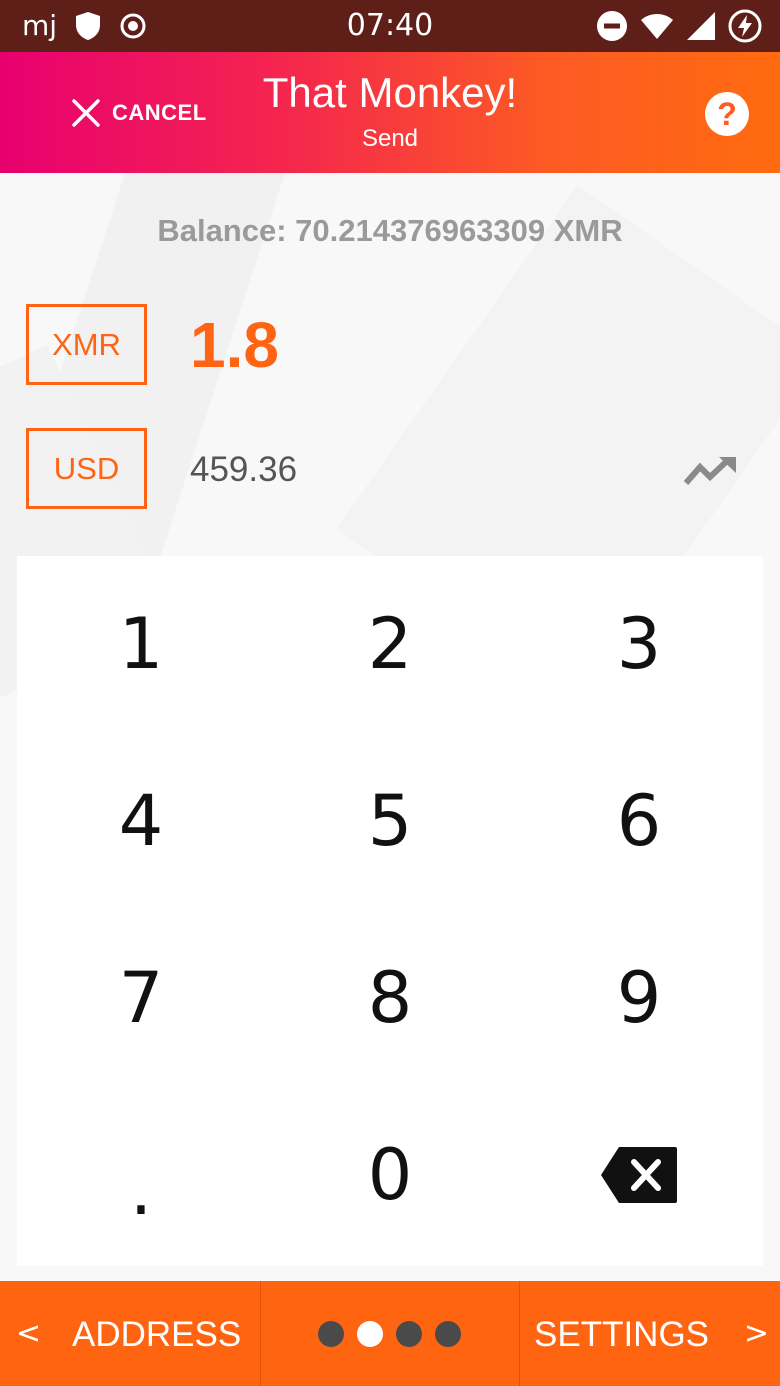 The height and width of the screenshot is (1386, 780). I want to click on chevron-right-icon: >, so click(757, 1333).